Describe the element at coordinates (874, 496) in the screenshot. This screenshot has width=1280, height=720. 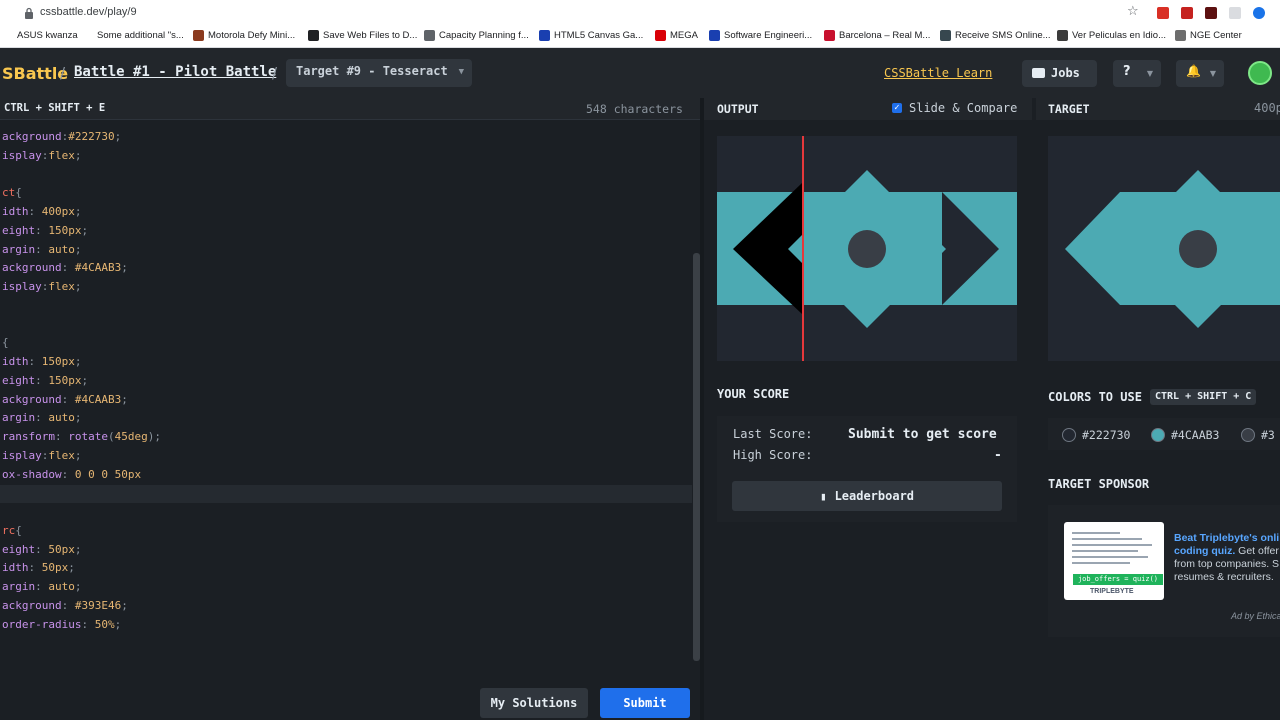
I see `leaderboard-label: Leaderboard` at that location.